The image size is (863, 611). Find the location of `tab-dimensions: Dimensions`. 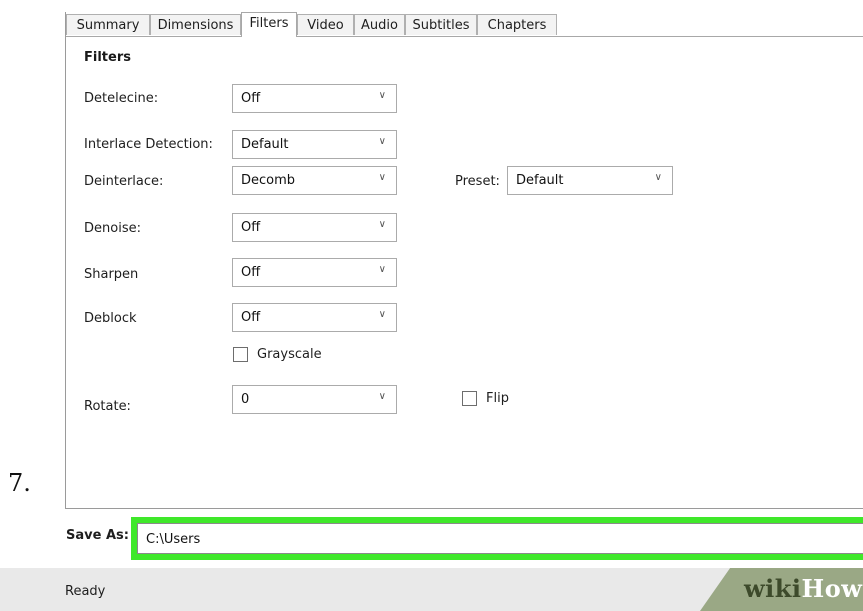

tab-dimensions: Dimensions is located at coordinates (195, 24).